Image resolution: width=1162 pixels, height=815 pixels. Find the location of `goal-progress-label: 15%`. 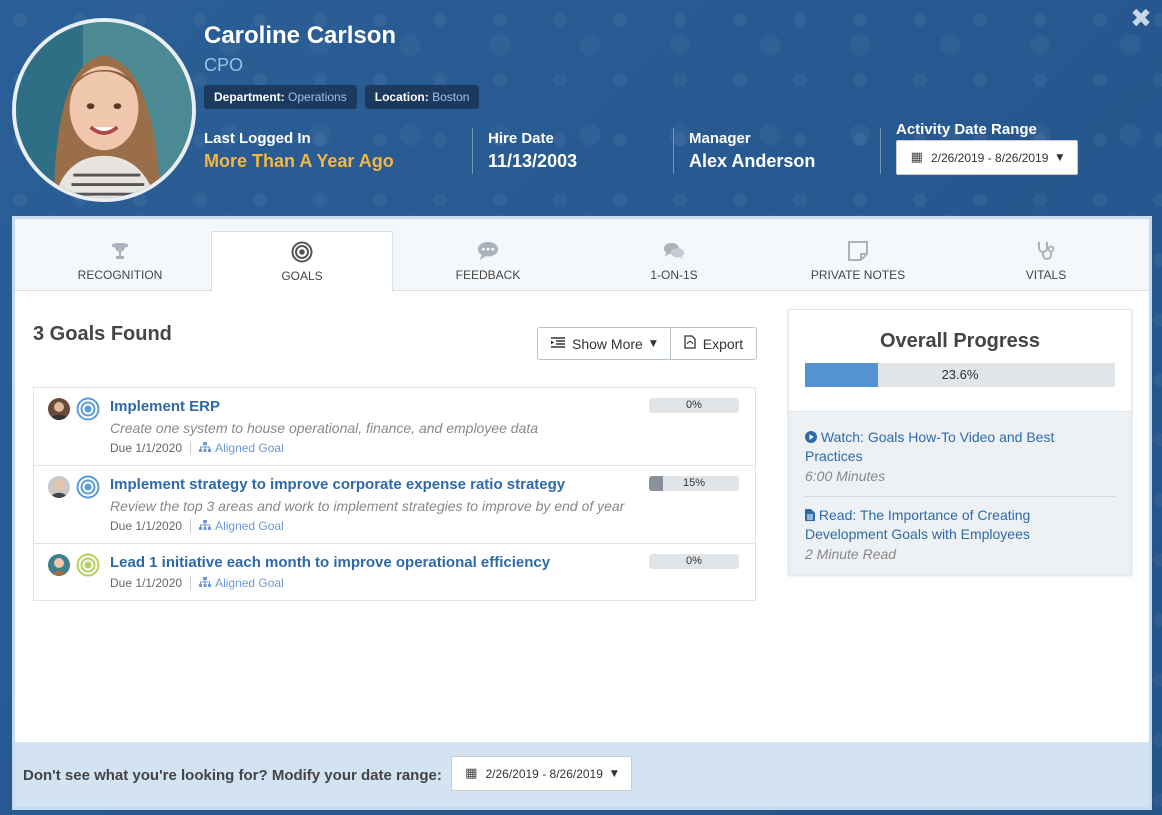

goal-progress-label: 15% is located at coordinates (694, 483).